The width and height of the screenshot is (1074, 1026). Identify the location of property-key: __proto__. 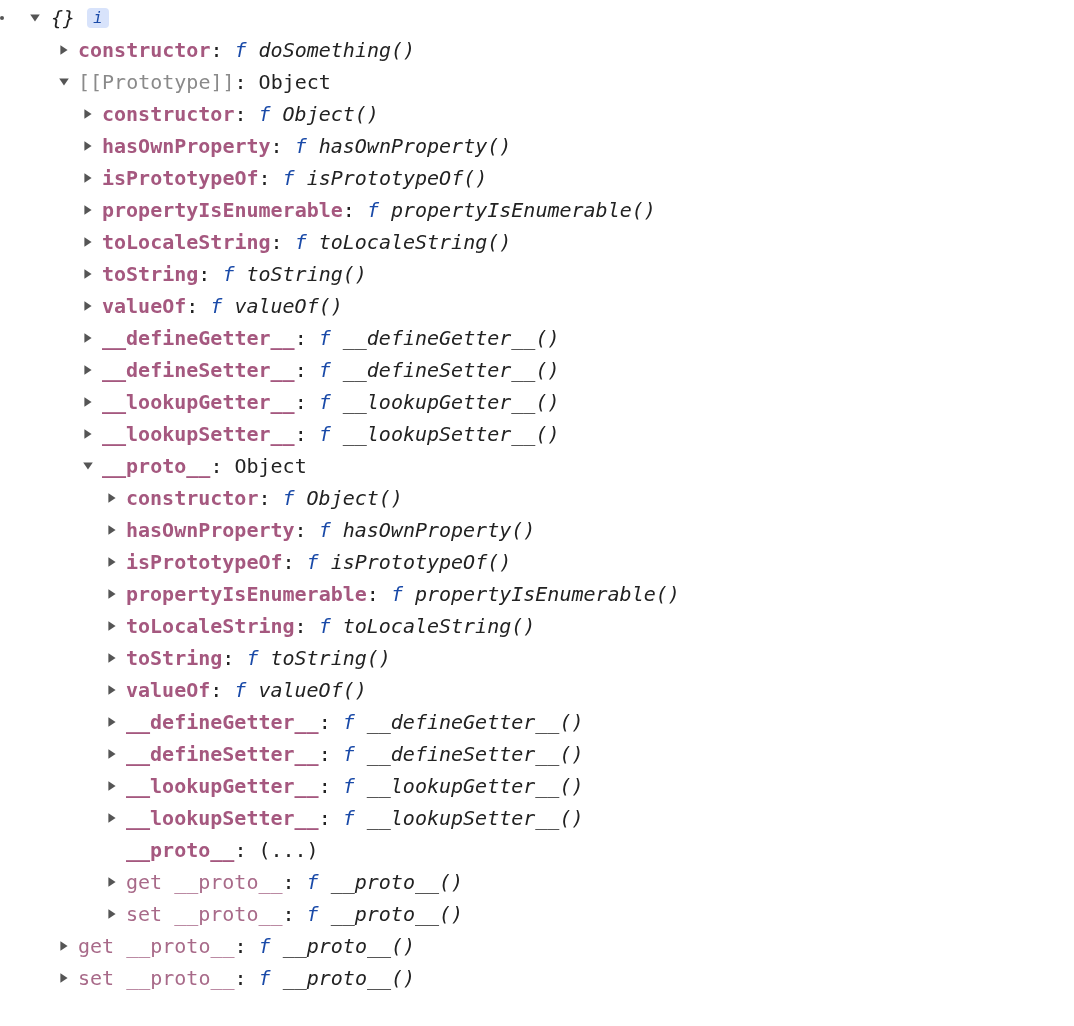
(180, 850).